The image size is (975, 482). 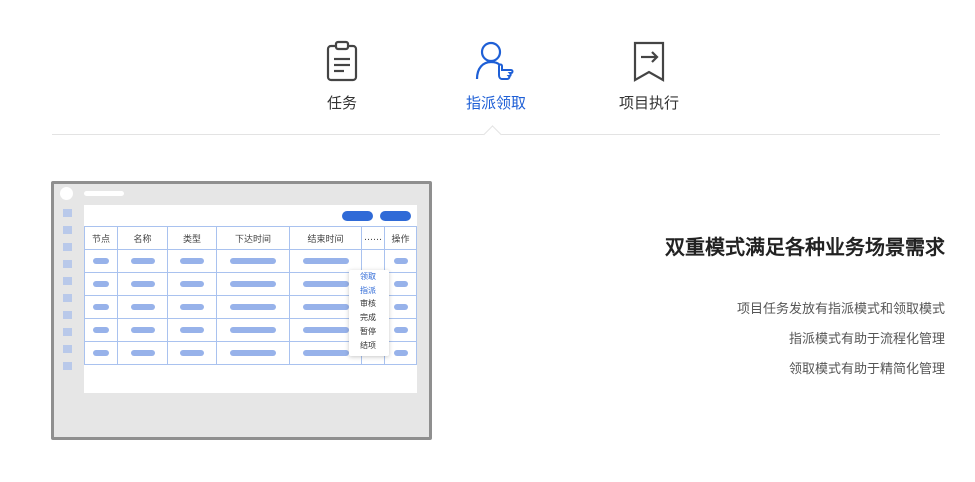 What do you see at coordinates (494, 60) in the screenshot?
I see `user-pointing-icon` at bounding box center [494, 60].